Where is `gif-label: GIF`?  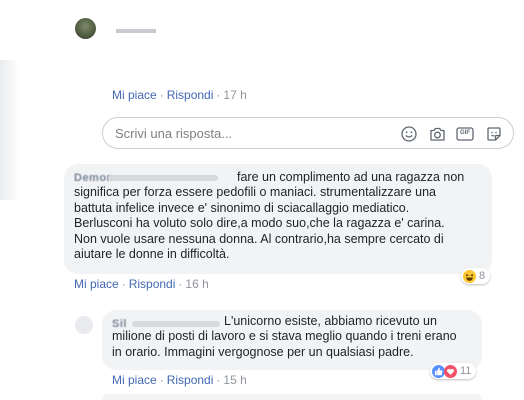
gif-label: GIF is located at coordinates (465, 133).